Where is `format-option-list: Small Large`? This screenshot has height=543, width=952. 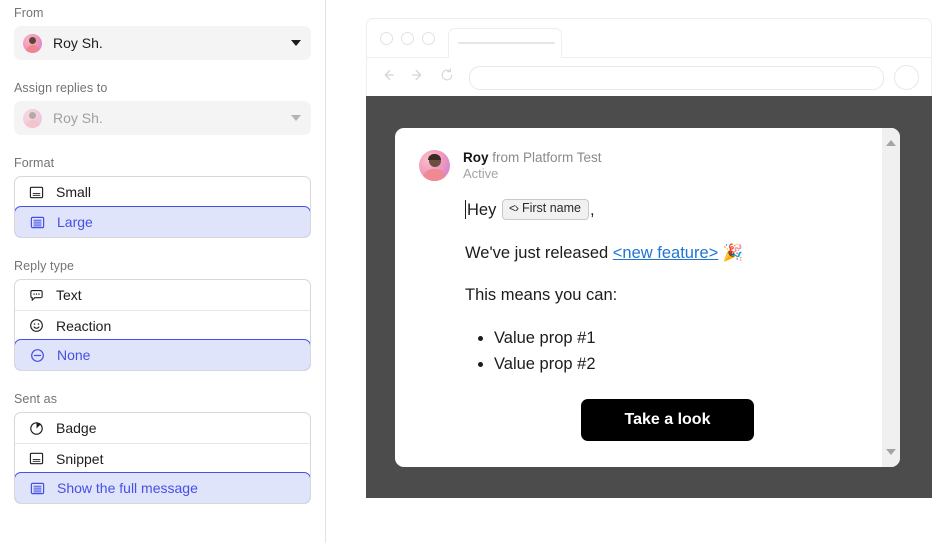 format-option-list: Small Large is located at coordinates (162, 207).